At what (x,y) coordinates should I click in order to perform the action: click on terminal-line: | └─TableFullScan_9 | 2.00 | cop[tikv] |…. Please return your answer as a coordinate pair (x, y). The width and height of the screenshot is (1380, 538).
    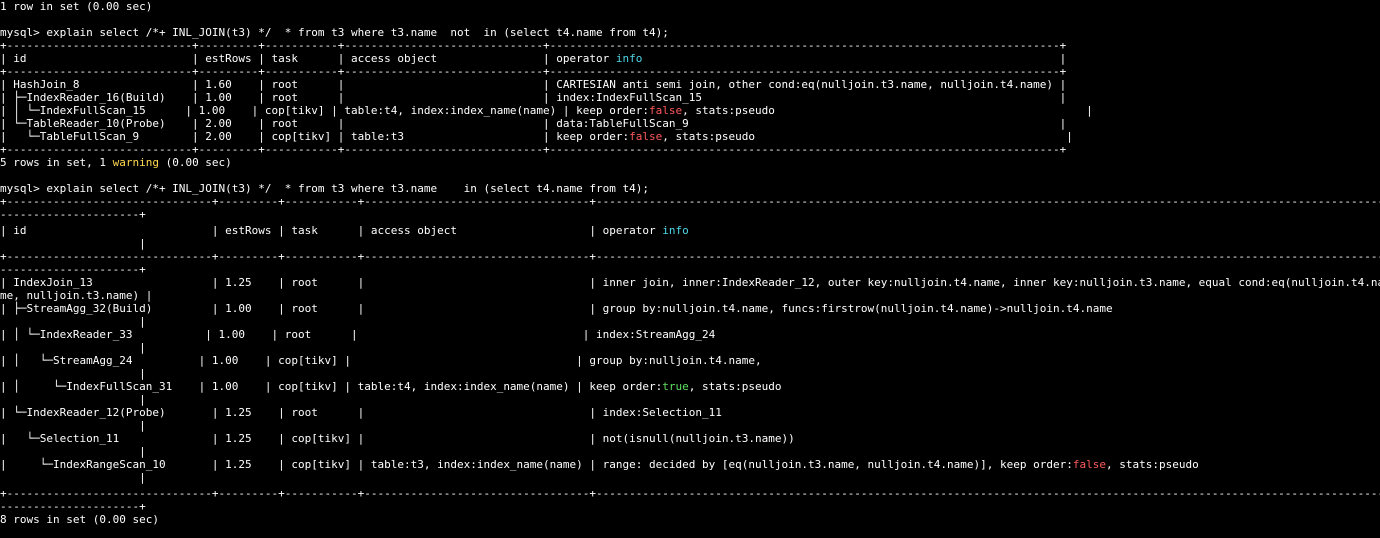
    Looking at the image, I should click on (536, 136).